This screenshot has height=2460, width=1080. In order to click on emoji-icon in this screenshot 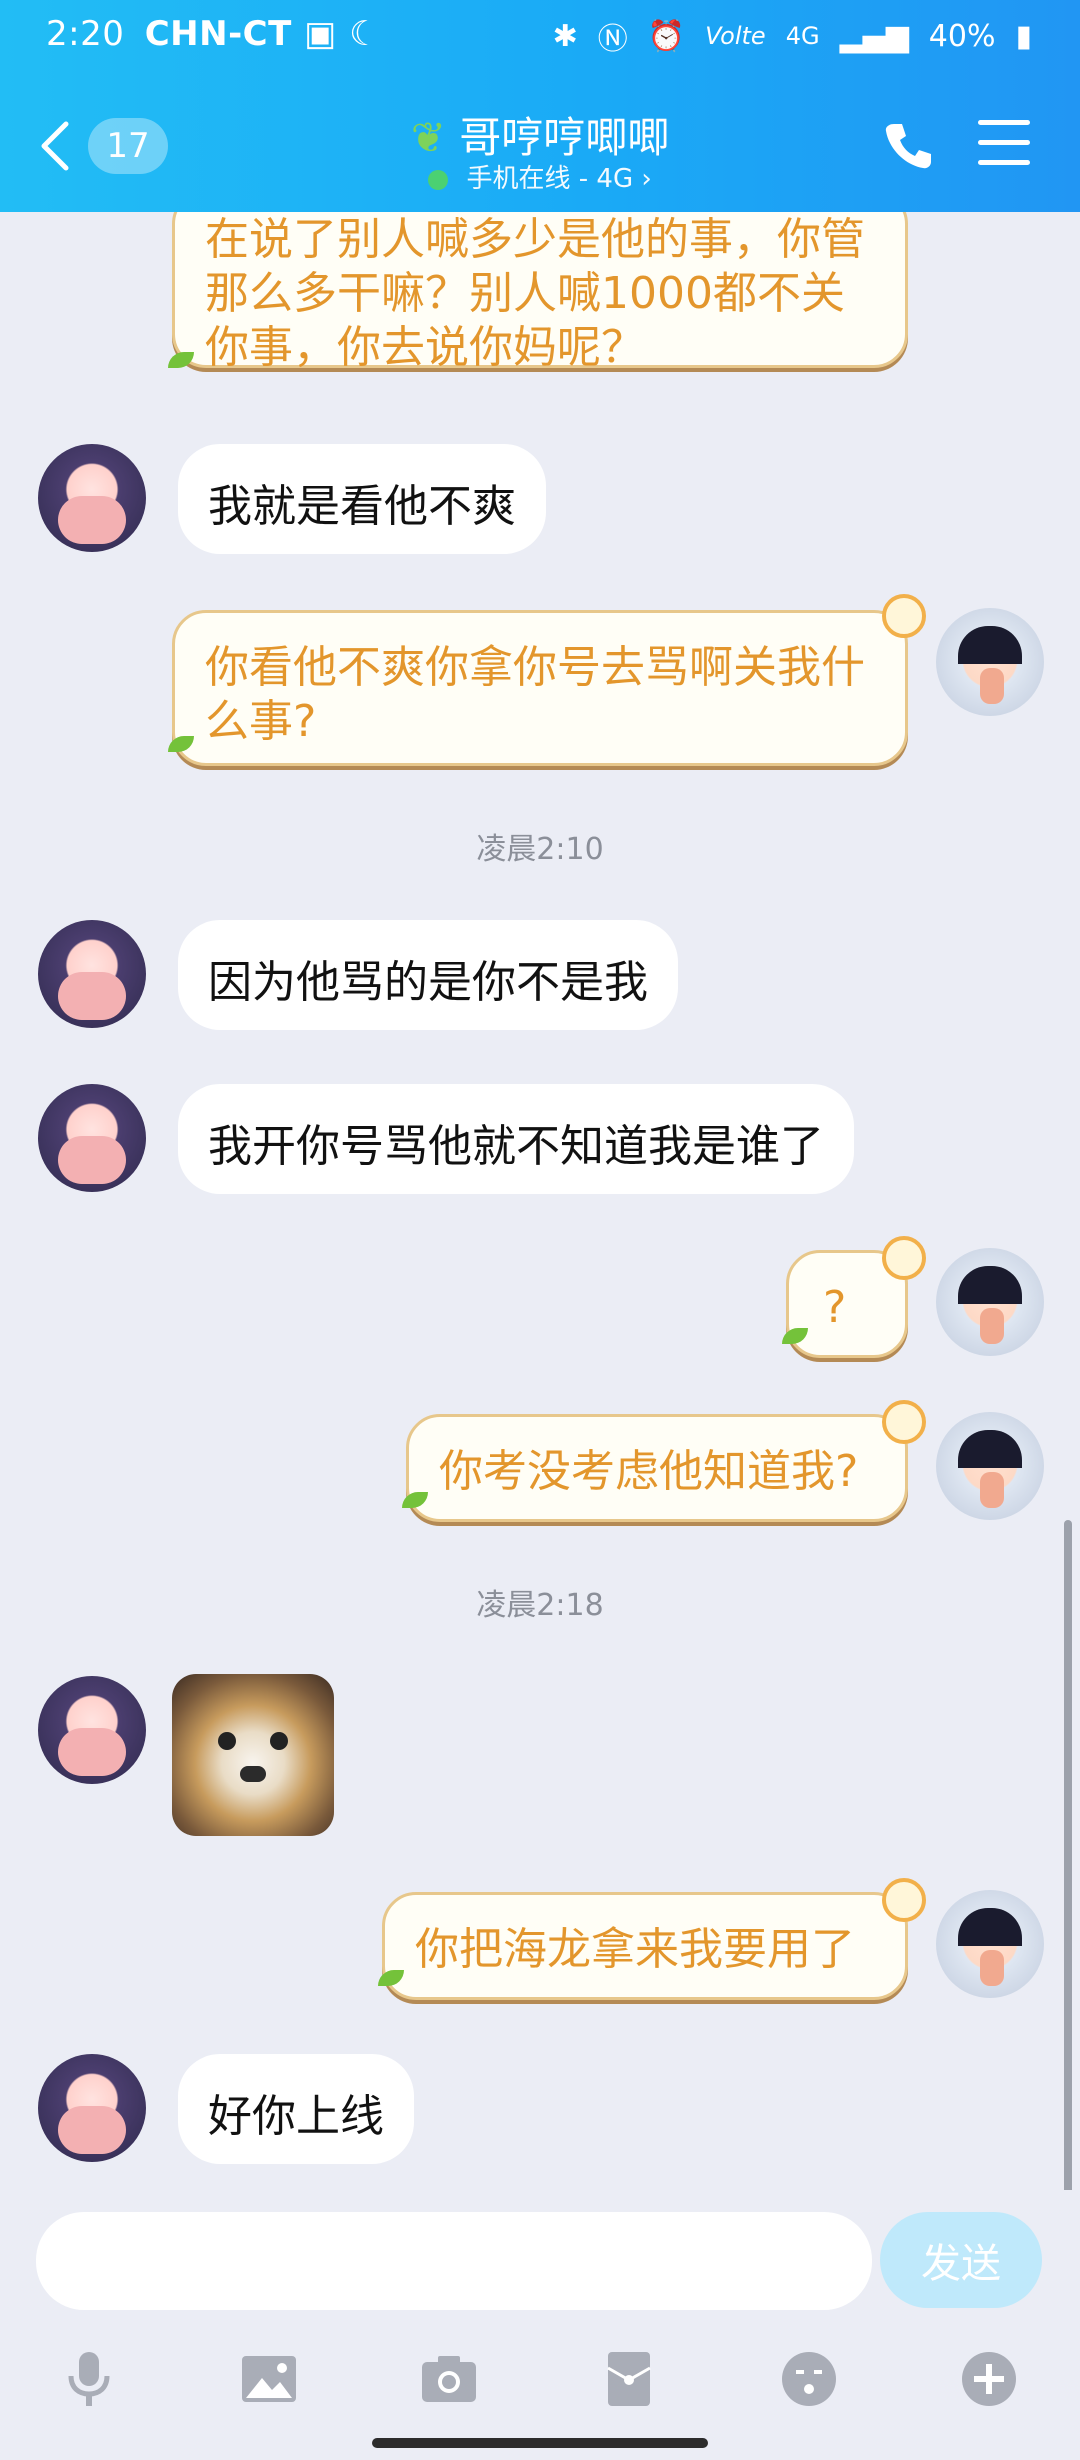, I will do `click(809, 2379)`.